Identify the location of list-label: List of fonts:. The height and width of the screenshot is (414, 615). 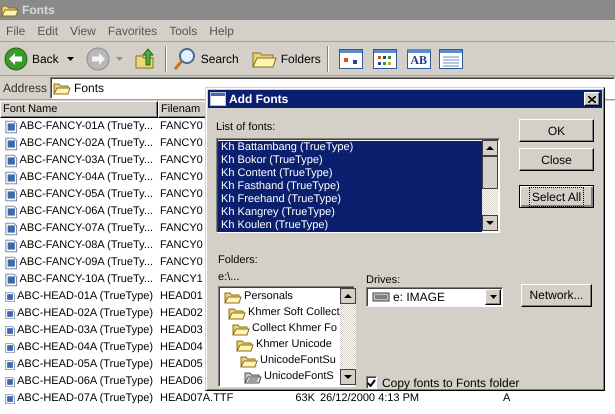
(246, 127).